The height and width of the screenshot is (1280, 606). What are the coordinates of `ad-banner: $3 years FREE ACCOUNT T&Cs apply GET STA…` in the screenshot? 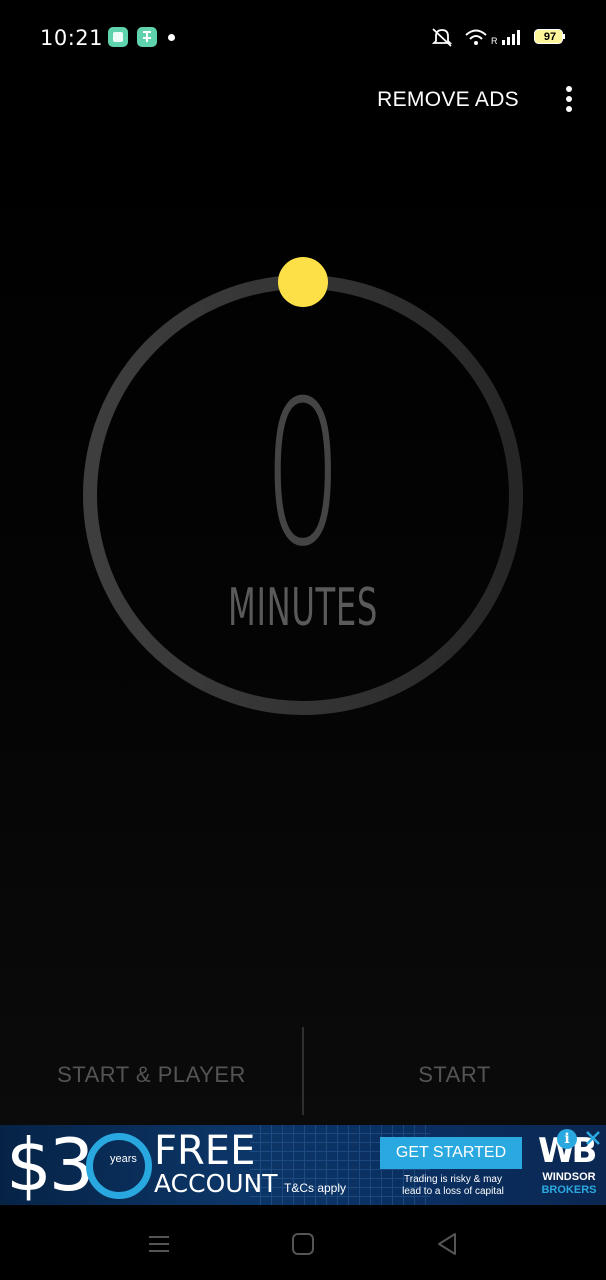 It's located at (303, 1165).